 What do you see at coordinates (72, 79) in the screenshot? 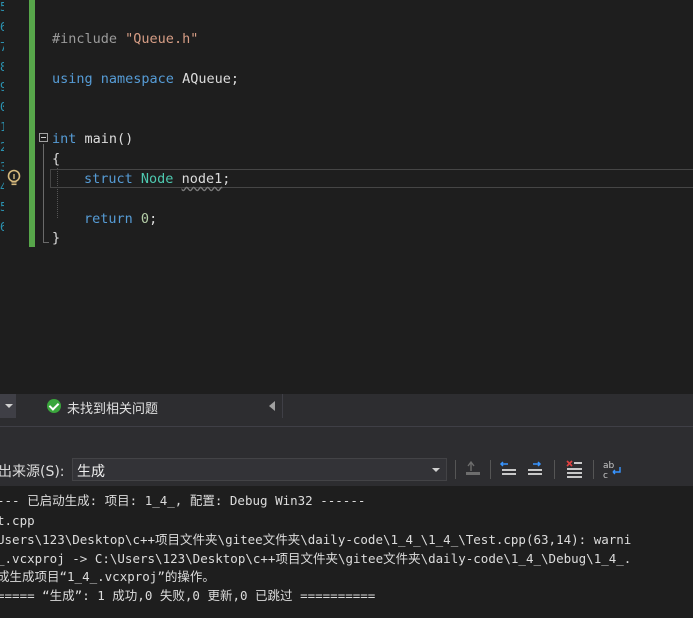
I see `keyword: using` at bounding box center [72, 79].